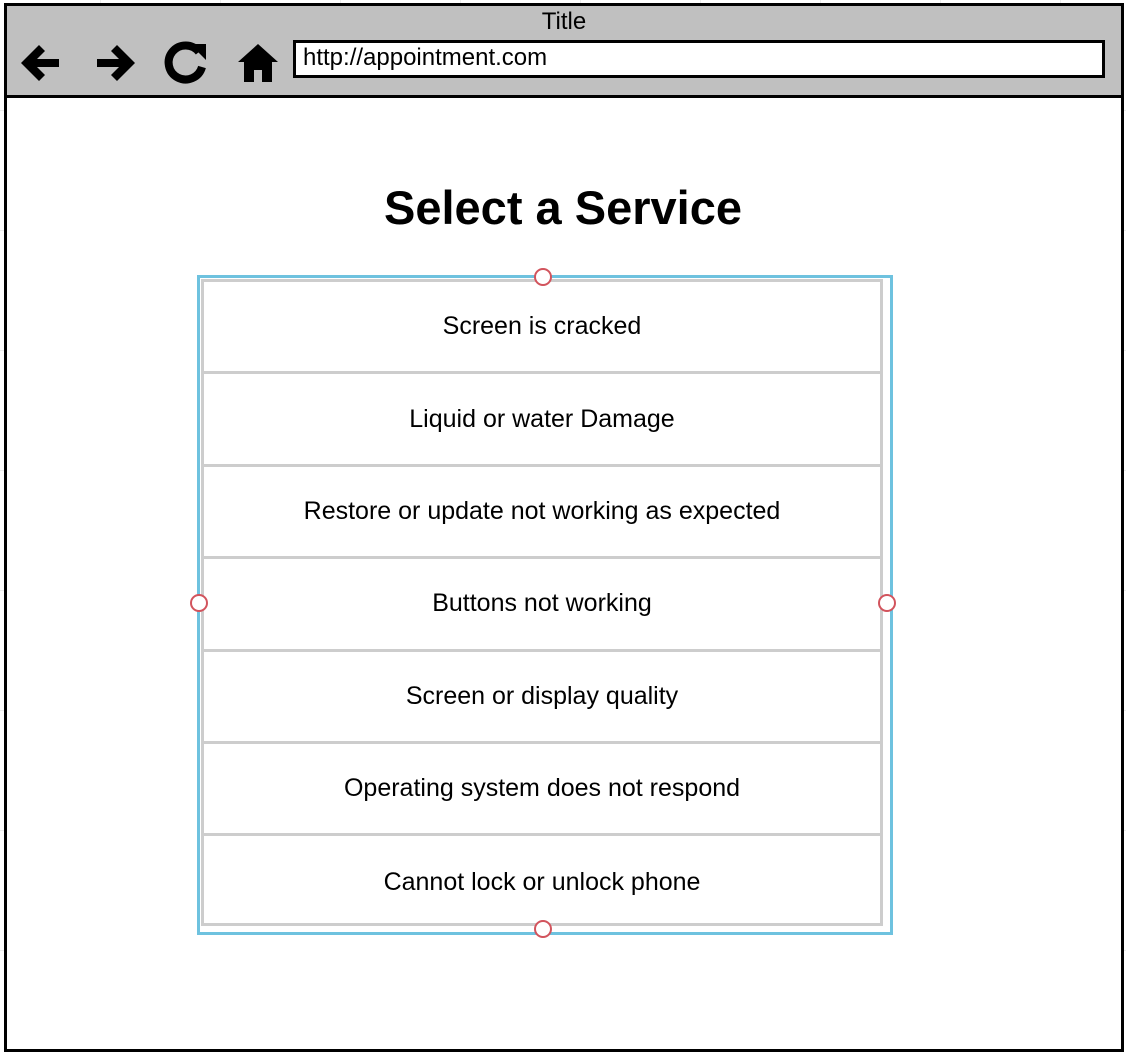  What do you see at coordinates (199, 603) in the screenshot?
I see `resize-handle-left` at bounding box center [199, 603].